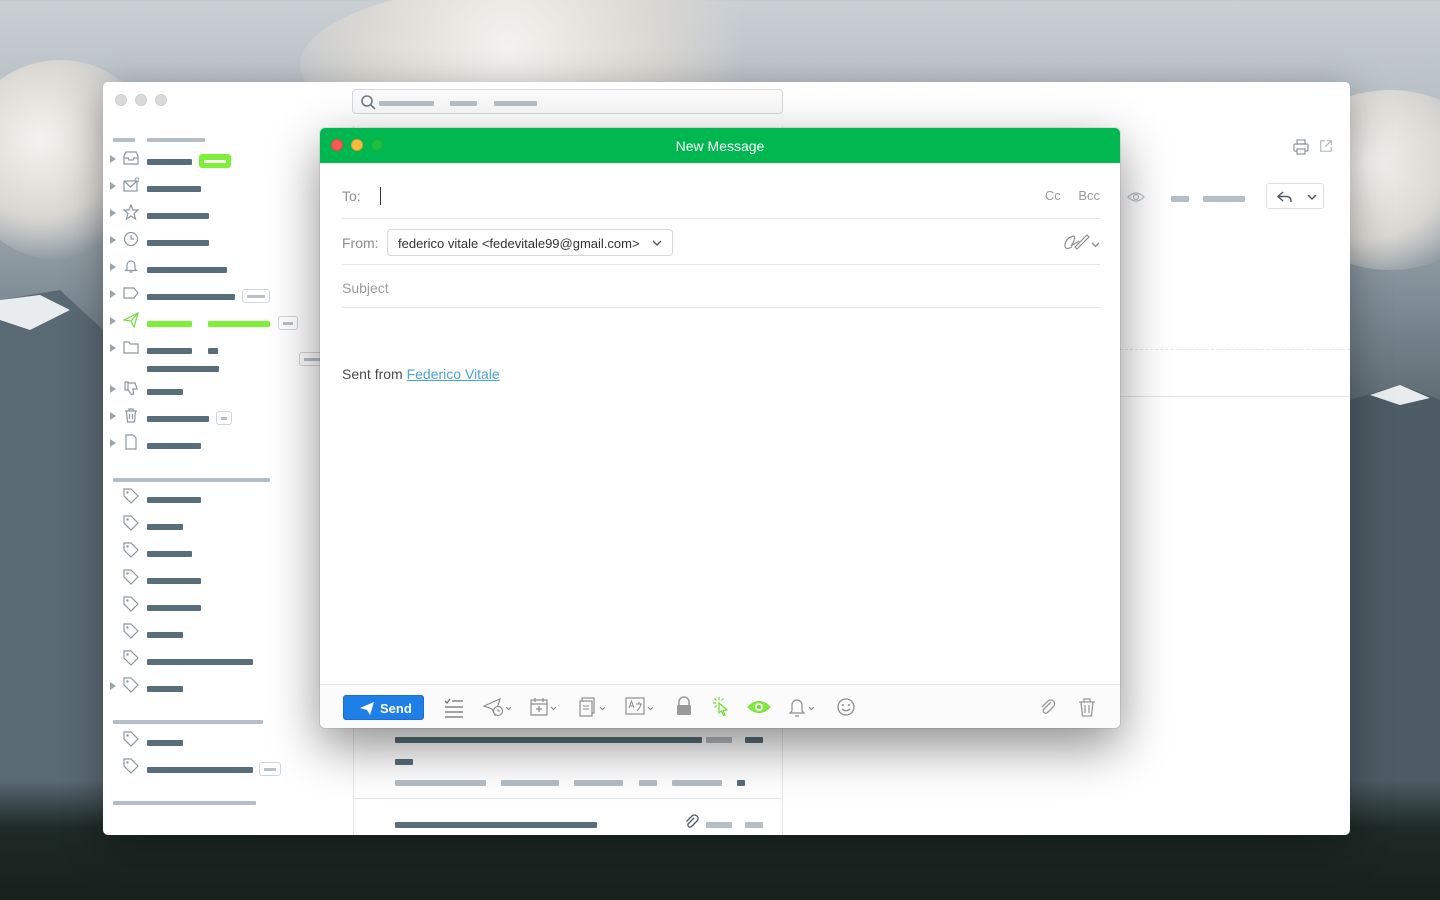  What do you see at coordinates (641, 707) in the screenshot?
I see `translate-icon` at bounding box center [641, 707].